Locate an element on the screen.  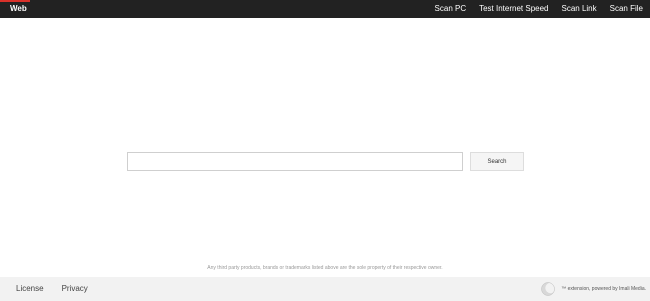
privacy-link: Privacy is located at coordinates (75, 289).